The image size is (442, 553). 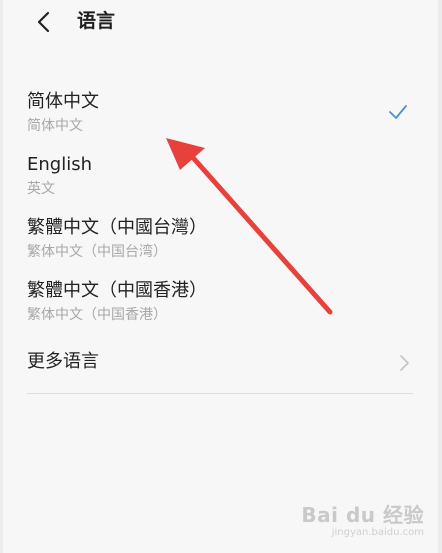 I want to click on more-languages-row: 更多语言, so click(x=220, y=363).